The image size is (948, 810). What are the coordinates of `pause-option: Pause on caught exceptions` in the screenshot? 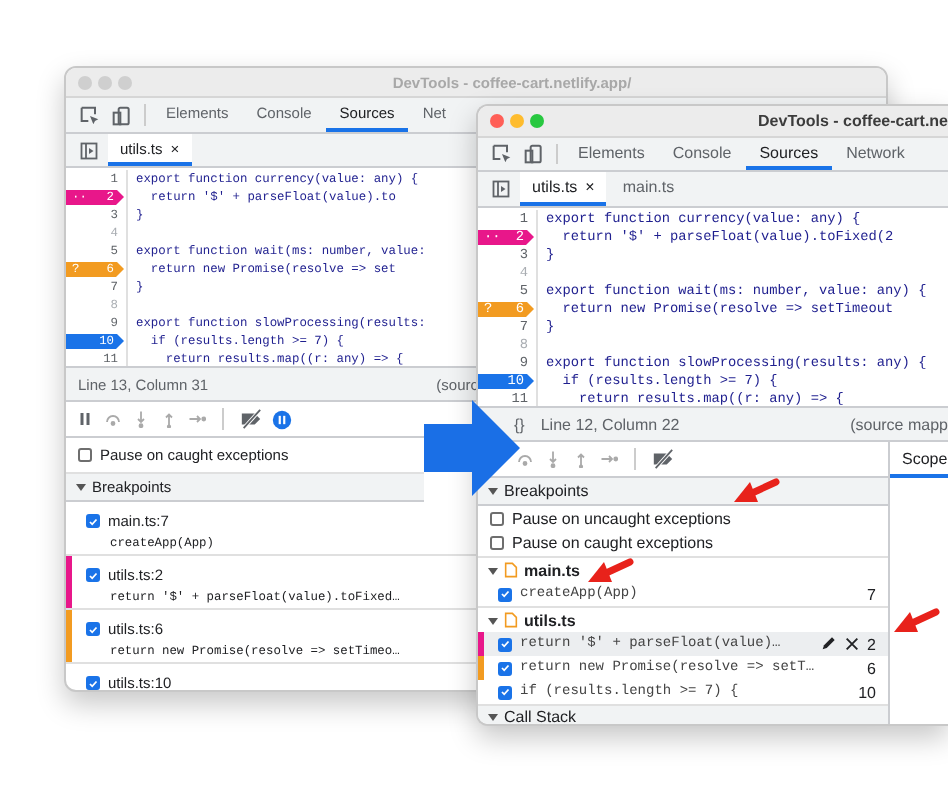 It's located at (683, 543).